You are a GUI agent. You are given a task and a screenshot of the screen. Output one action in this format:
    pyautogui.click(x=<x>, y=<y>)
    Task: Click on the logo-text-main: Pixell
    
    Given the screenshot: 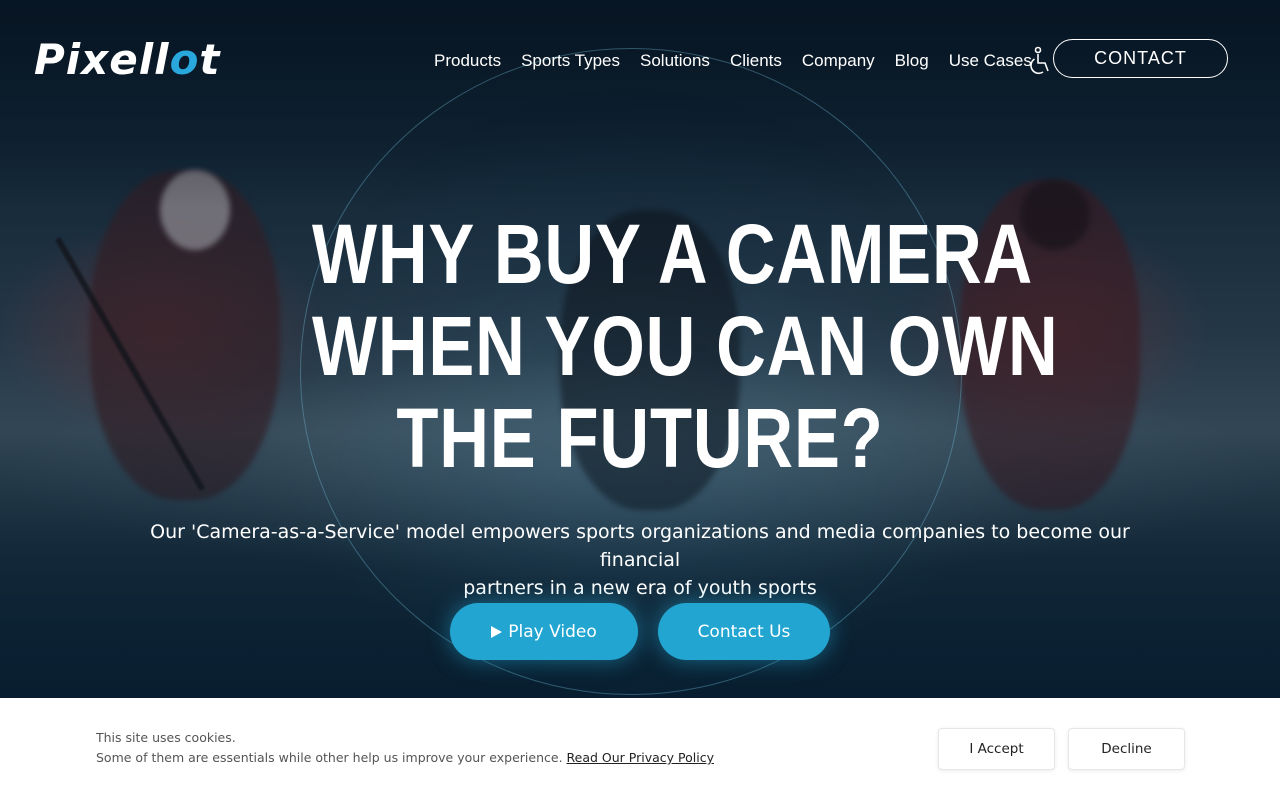 What is the action you would take?
    pyautogui.click(x=102, y=59)
    